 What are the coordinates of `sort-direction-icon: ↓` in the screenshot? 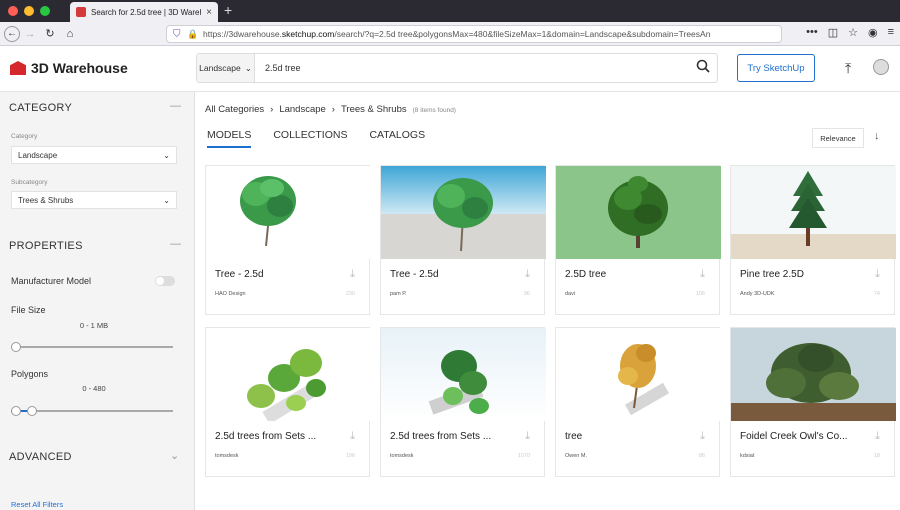 It's located at (877, 136).